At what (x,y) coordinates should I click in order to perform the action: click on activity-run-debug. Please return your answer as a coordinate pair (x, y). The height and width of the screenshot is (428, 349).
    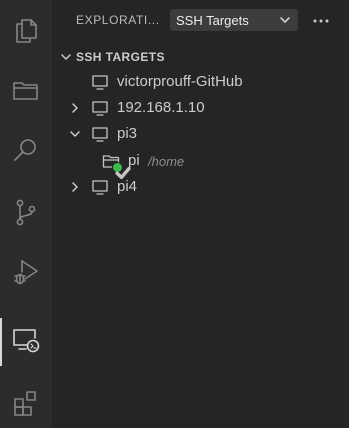
    Looking at the image, I should click on (26, 274).